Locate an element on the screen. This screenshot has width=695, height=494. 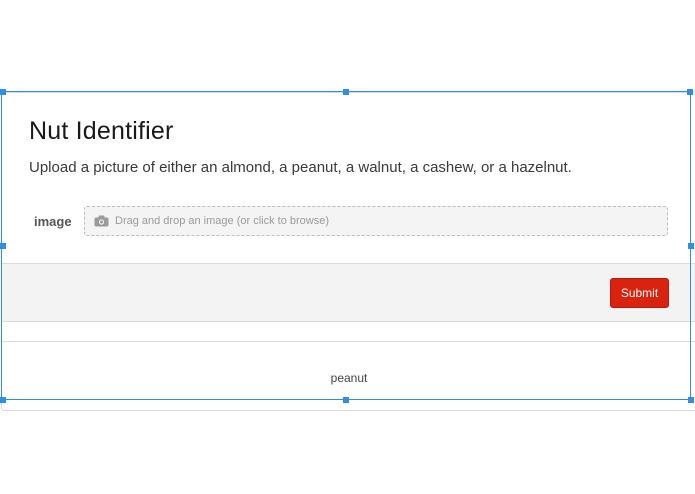
prediction-result: peanut is located at coordinates (349, 378).